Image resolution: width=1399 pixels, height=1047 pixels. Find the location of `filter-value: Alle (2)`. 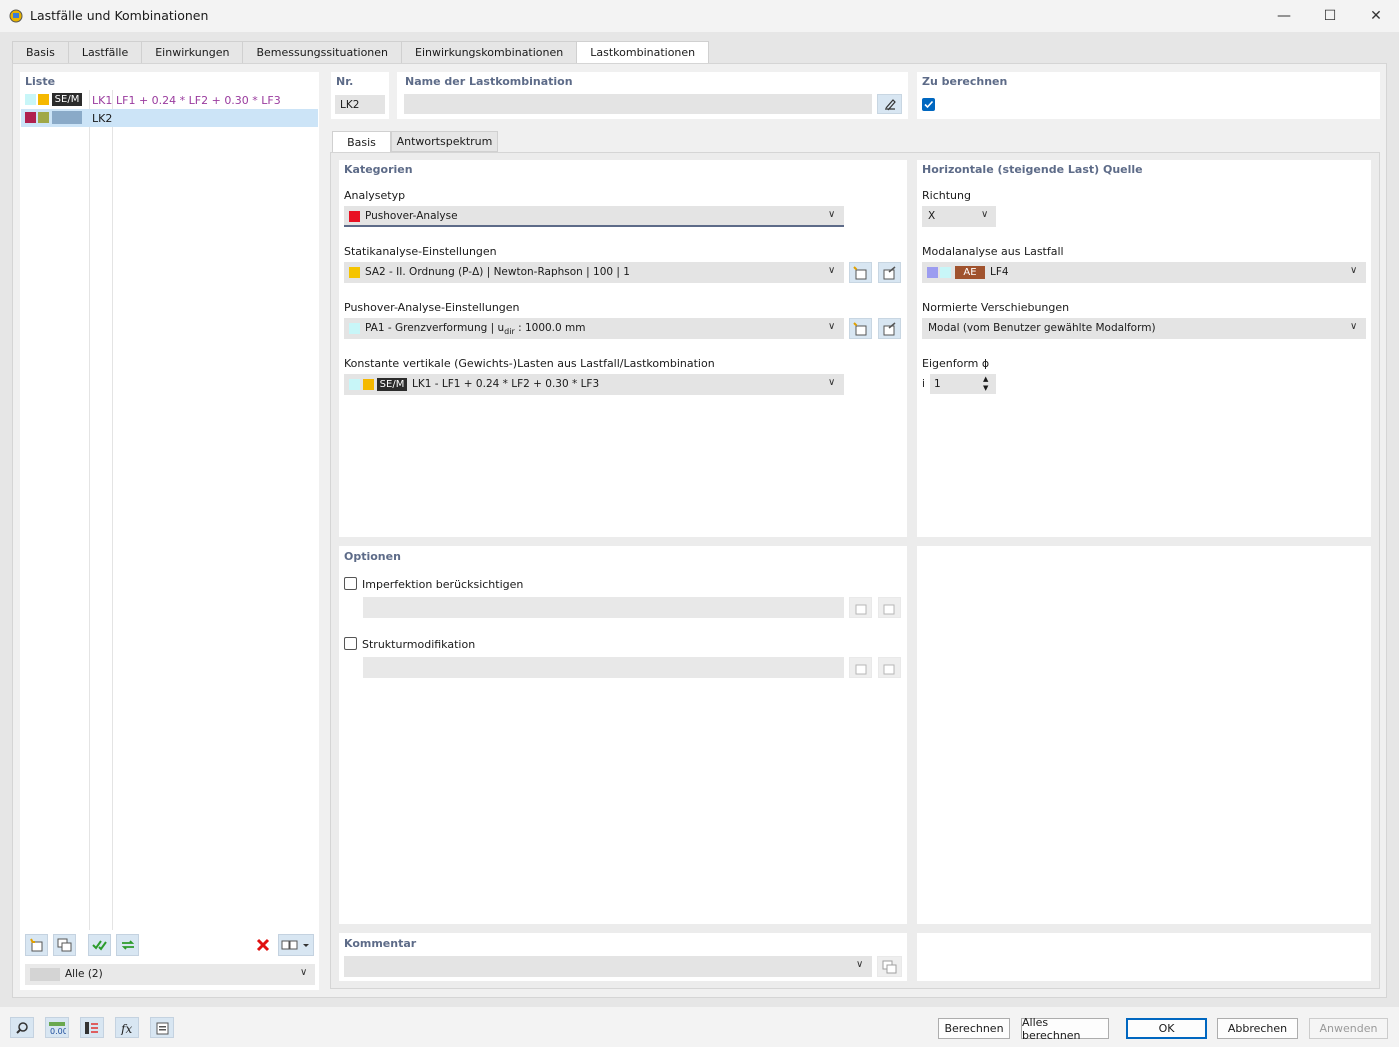

filter-value: Alle (2) is located at coordinates (84, 974).